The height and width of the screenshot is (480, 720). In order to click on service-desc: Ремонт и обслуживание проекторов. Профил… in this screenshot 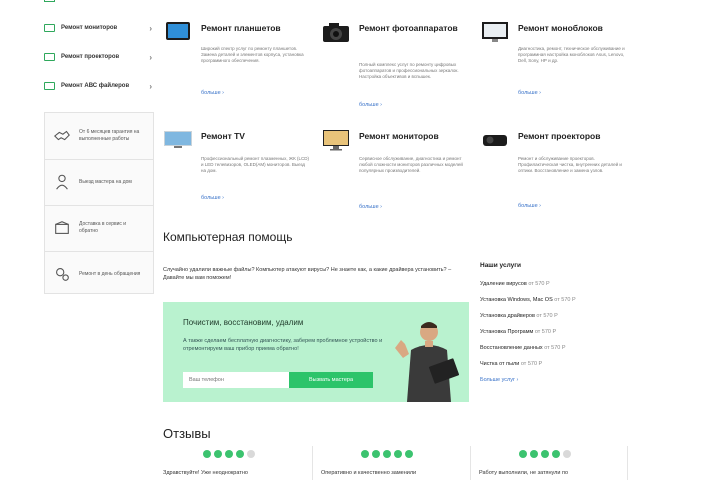, I will do `click(570, 164)`.